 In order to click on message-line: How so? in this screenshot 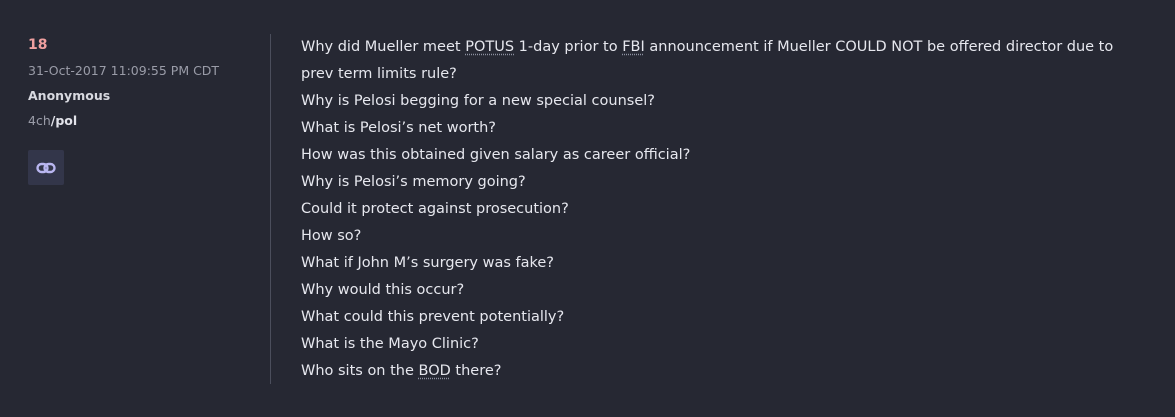, I will do `click(331, 236)`.